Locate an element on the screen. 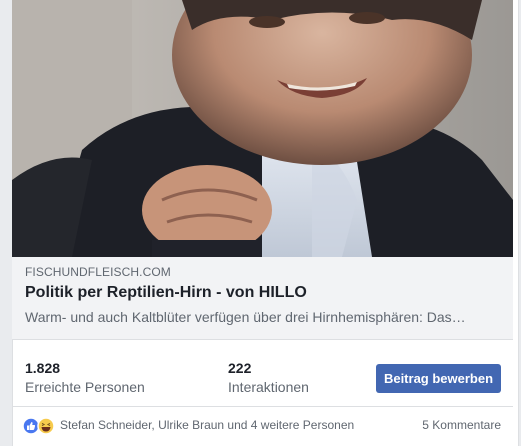  interactions-value: 222 is located at coordinates (240, 368).